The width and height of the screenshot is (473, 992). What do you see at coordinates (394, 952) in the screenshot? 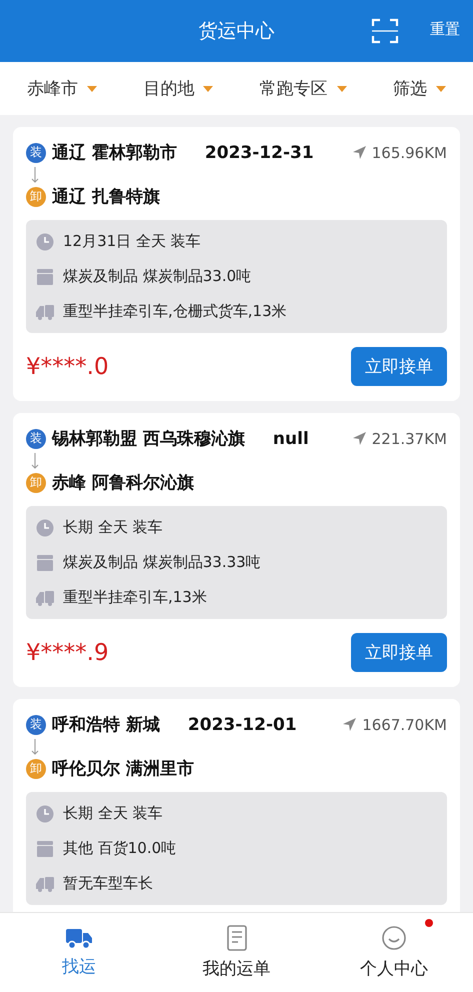
I see `nav-tab: 个人中心` at bounding box center [394, 952].